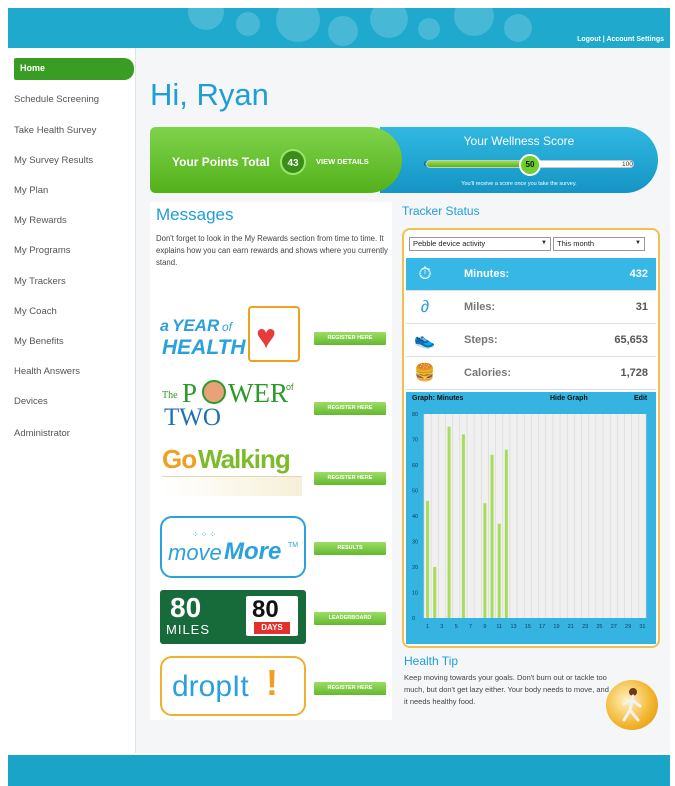  I want to click on metric-row-minutes: ⏱ Minutes: 432, so click(531, 274).